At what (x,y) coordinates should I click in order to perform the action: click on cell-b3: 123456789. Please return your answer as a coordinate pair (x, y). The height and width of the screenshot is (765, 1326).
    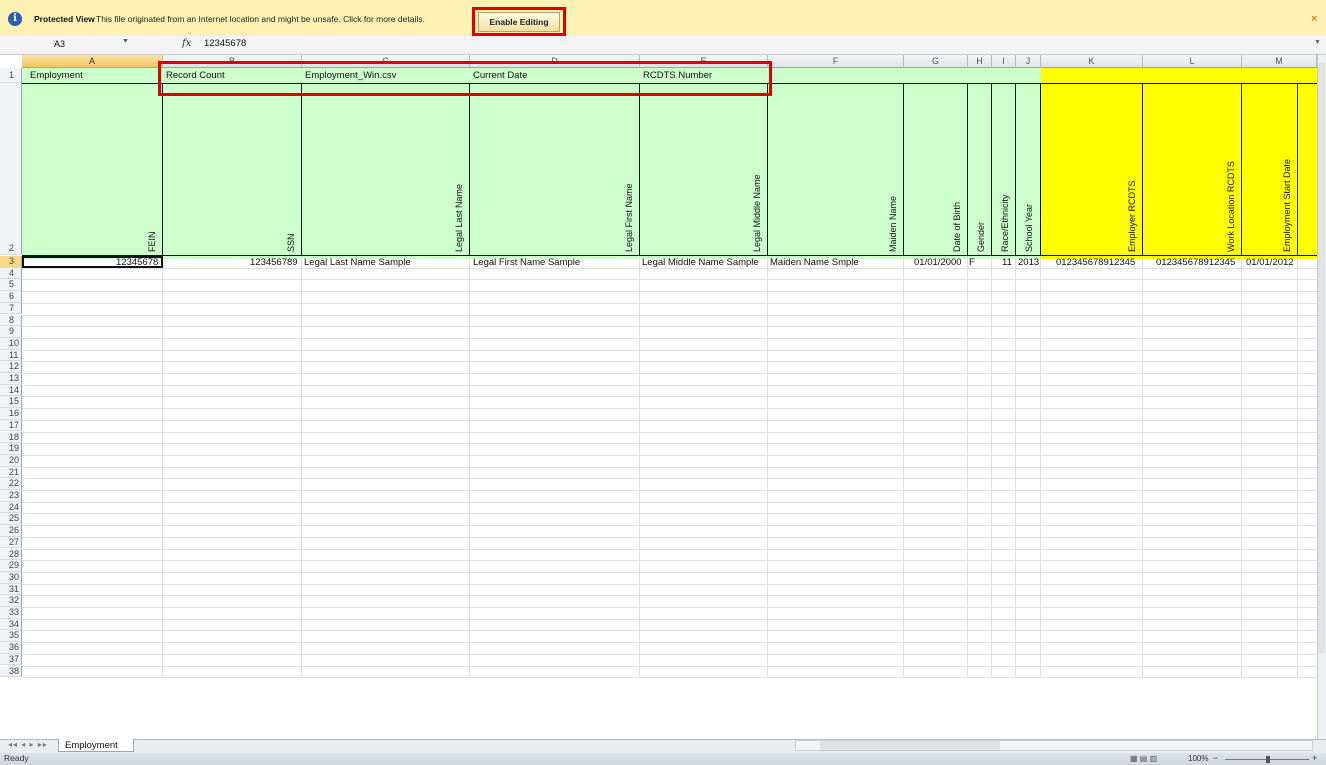
    Looking at the image, I should click on (274, 262).